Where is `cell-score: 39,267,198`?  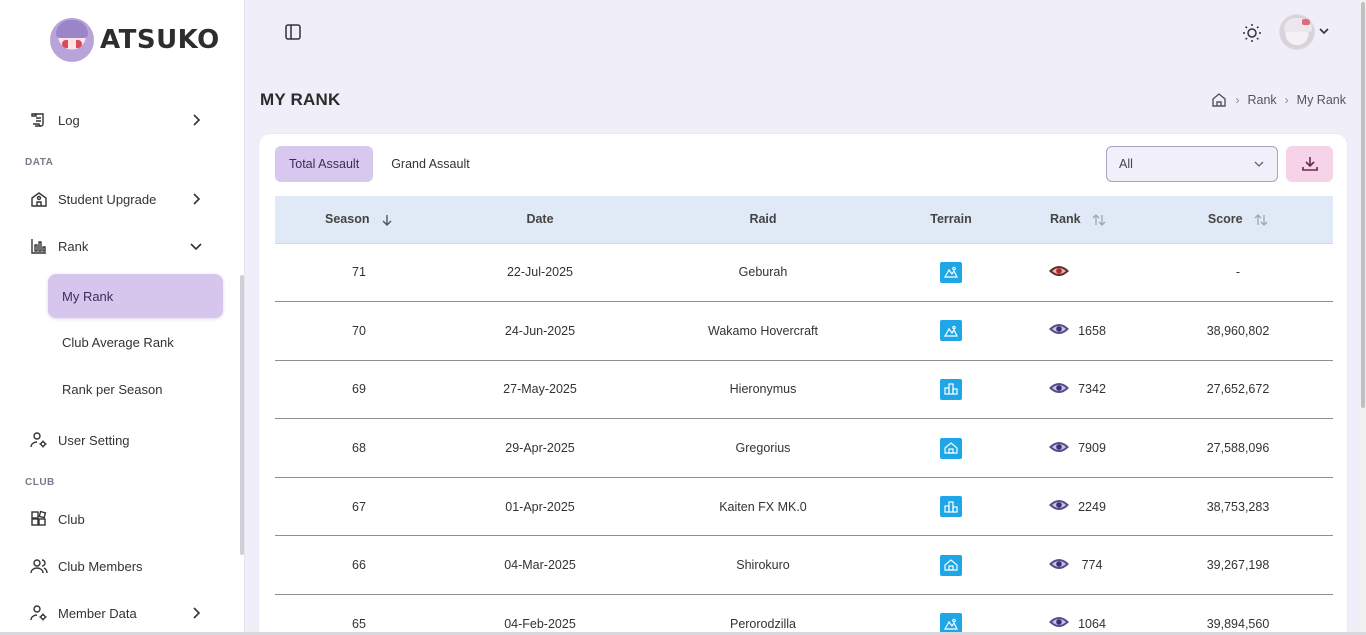
cell-score: 39,267,198 is located at coordinates (1238, 565).